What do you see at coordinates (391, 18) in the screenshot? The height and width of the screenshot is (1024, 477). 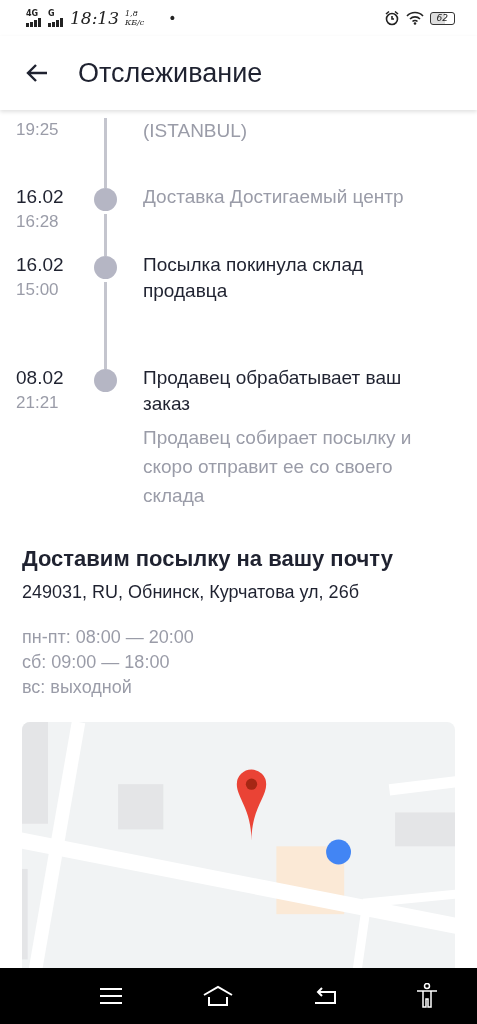 I see `alarm-icon` at bounding box center [391, 18].